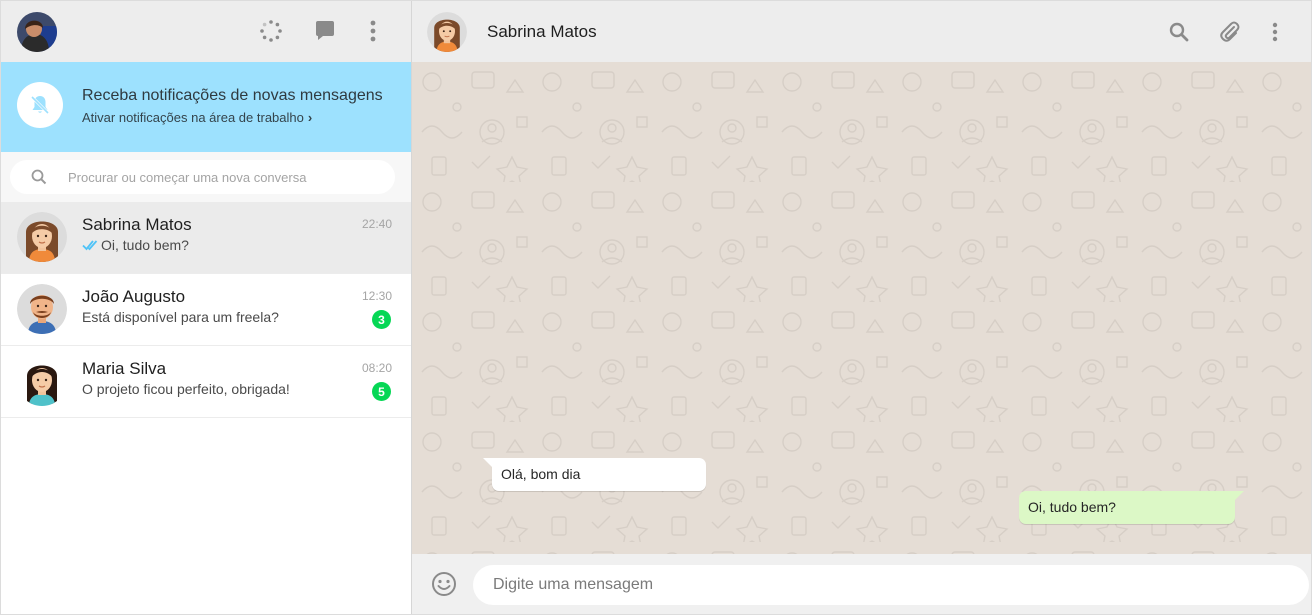  I want to click on chat-time: 12:30, so click(376, 296).